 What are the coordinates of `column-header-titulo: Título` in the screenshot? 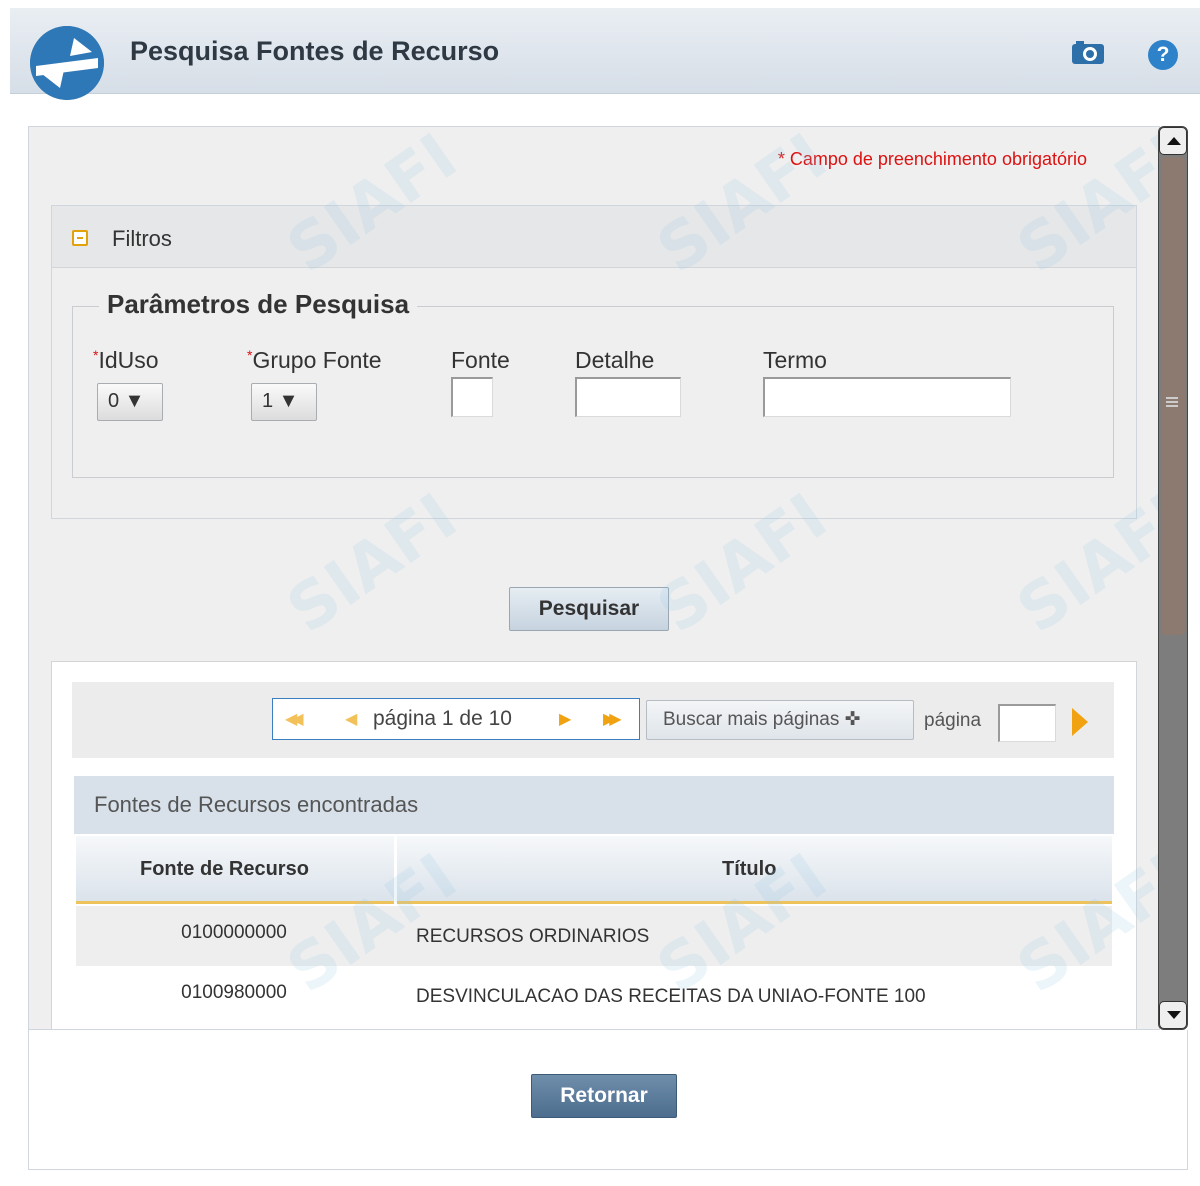 It's located at (749, 869).